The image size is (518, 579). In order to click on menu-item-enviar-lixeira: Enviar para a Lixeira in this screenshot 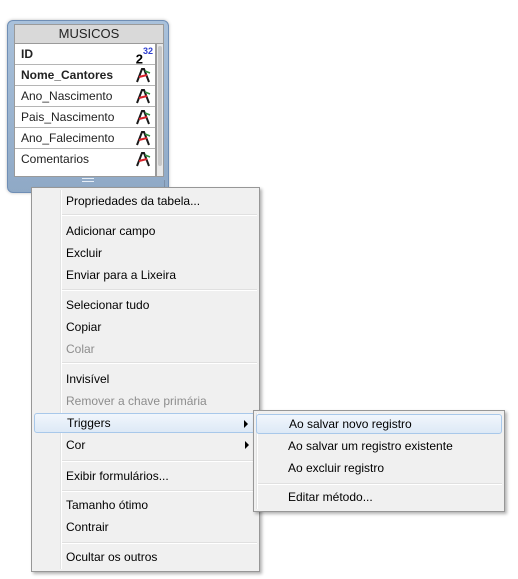, I will do `click(145, 275)`.